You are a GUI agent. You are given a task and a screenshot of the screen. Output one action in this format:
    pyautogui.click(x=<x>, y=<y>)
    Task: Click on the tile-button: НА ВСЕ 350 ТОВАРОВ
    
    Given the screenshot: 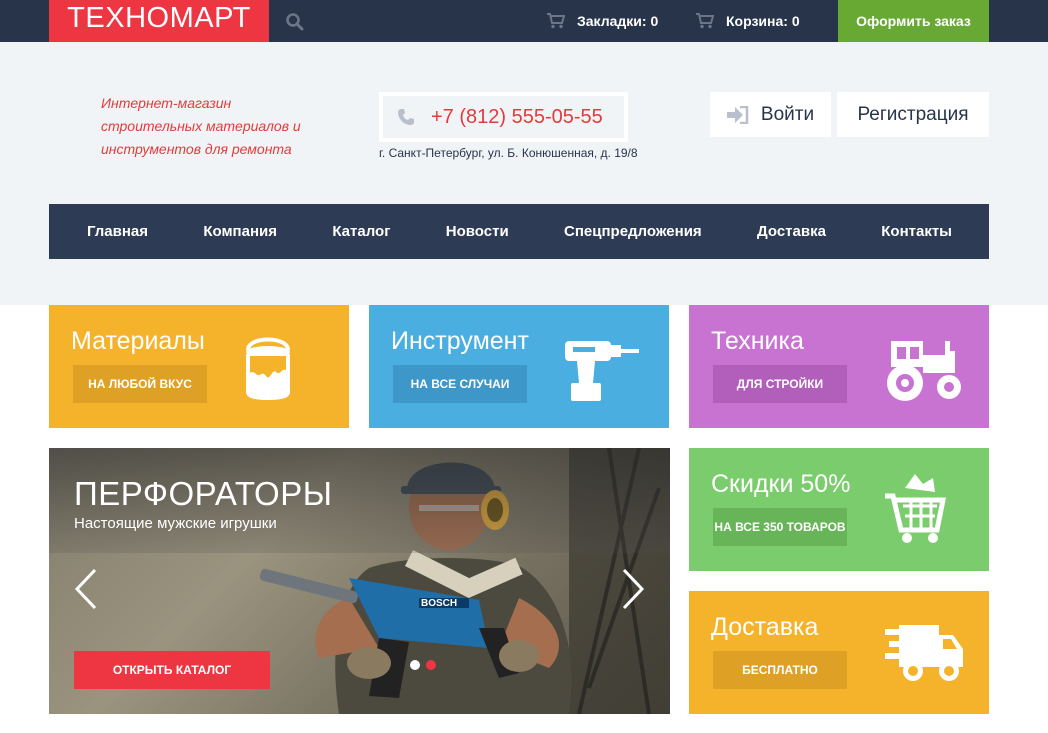 What is the action you would take?
    pyautogui.click(x=780, y=527)
    